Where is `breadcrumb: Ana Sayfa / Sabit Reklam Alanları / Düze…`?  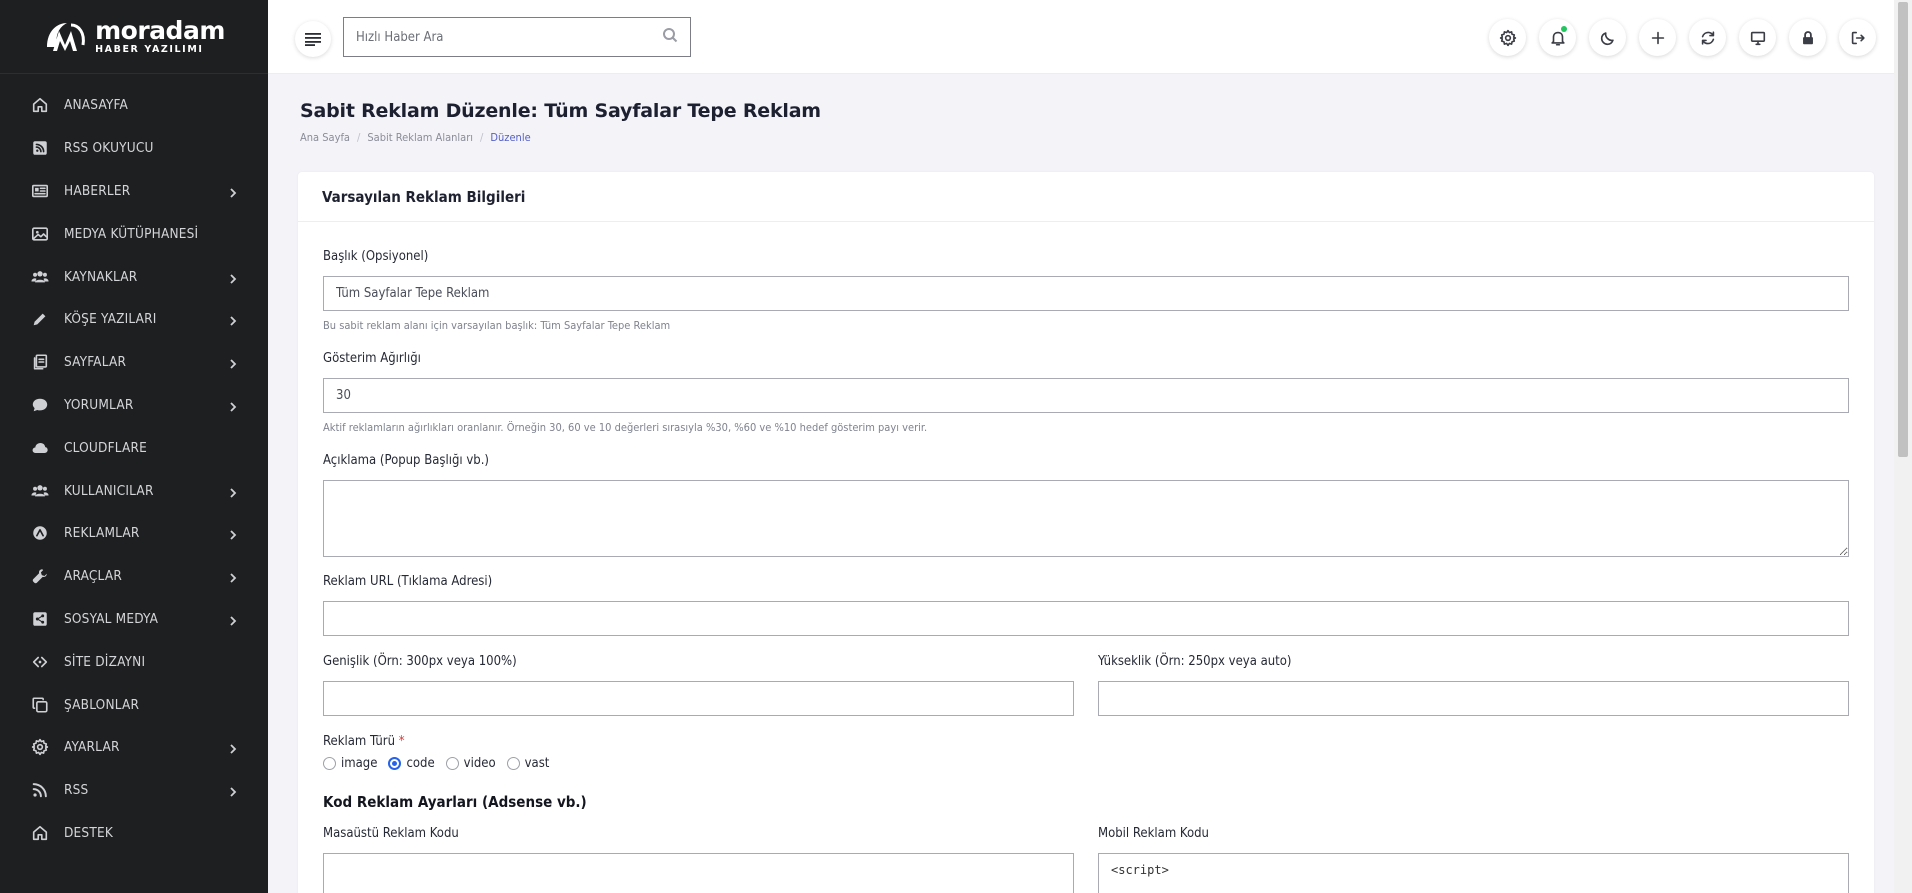
breadcrumb: Ana Sayfa / Sabit Reklam Alanları / Düze… is located at coordinates (560, 137).